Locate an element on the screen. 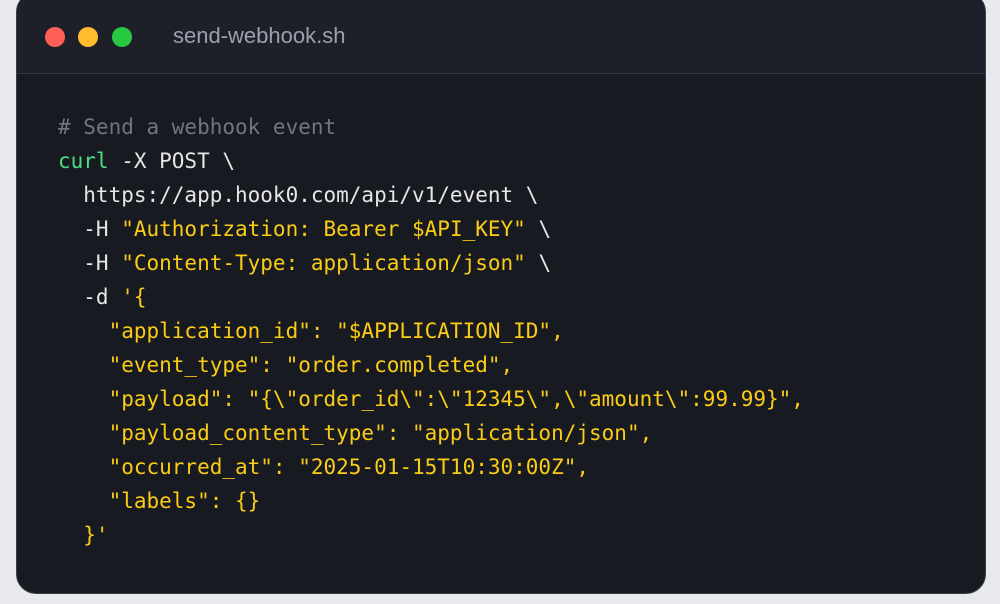  code-token-str: "application_id": "$APPLICATION_ID", is located at coordinates (311, 331).